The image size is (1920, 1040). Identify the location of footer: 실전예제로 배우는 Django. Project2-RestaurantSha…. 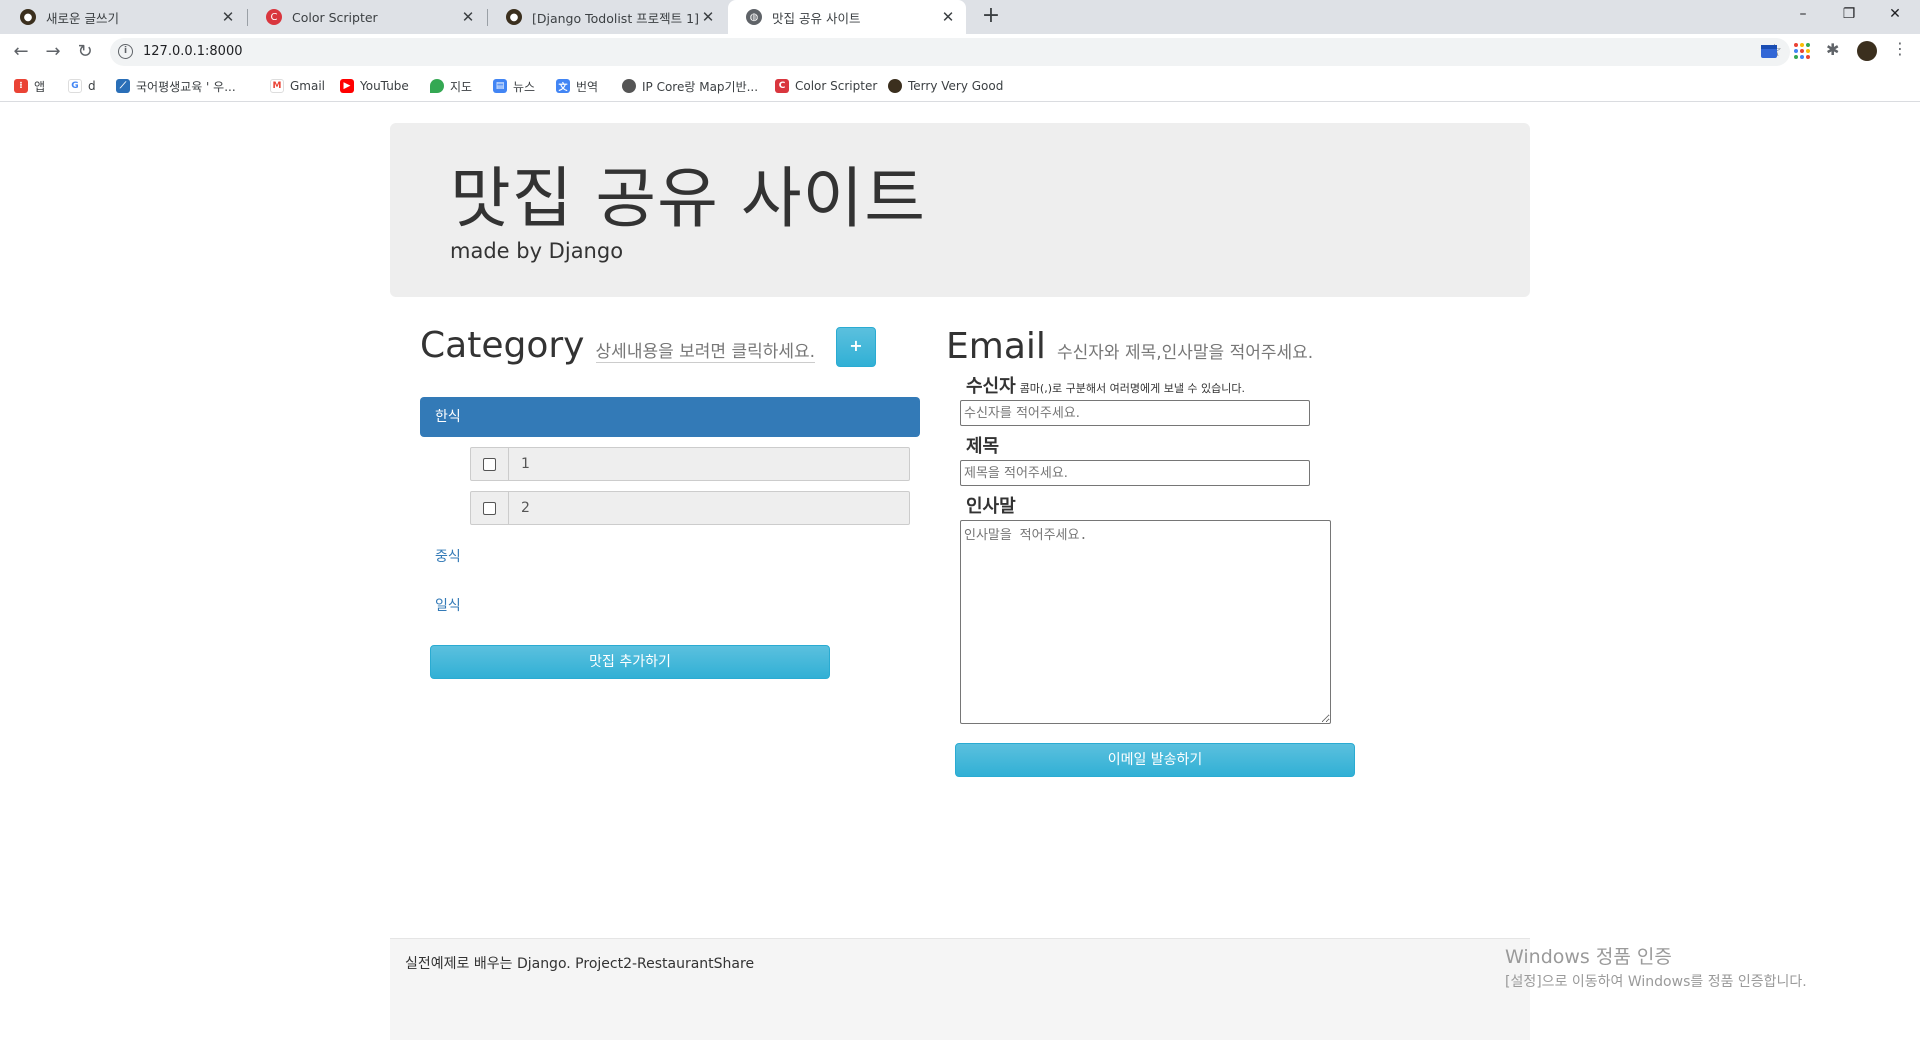
(960, 989).